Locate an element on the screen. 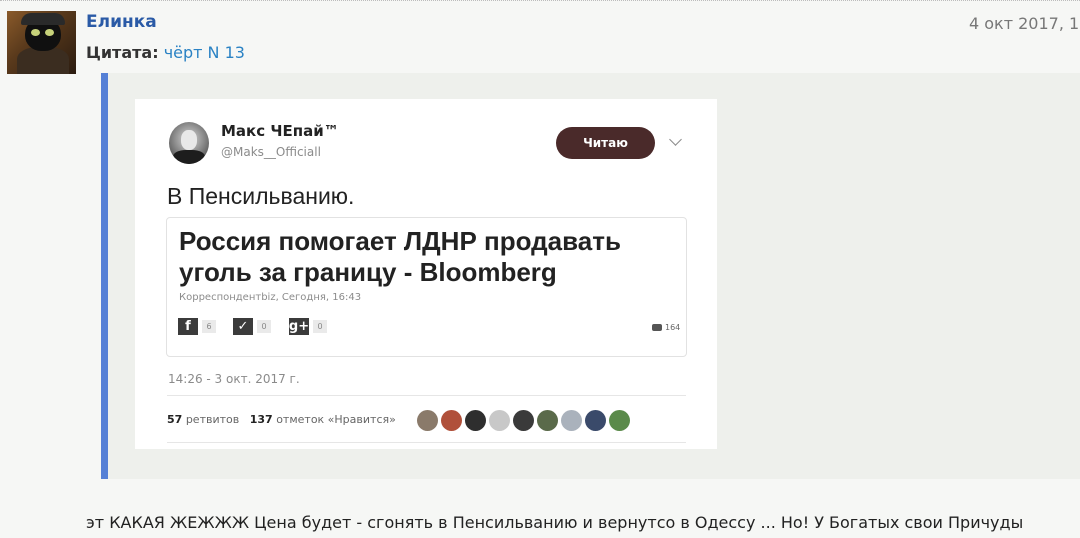 The image size is (1080, 538). quote-source-link: чёрт N 13 is located at coordinates (204, 52).